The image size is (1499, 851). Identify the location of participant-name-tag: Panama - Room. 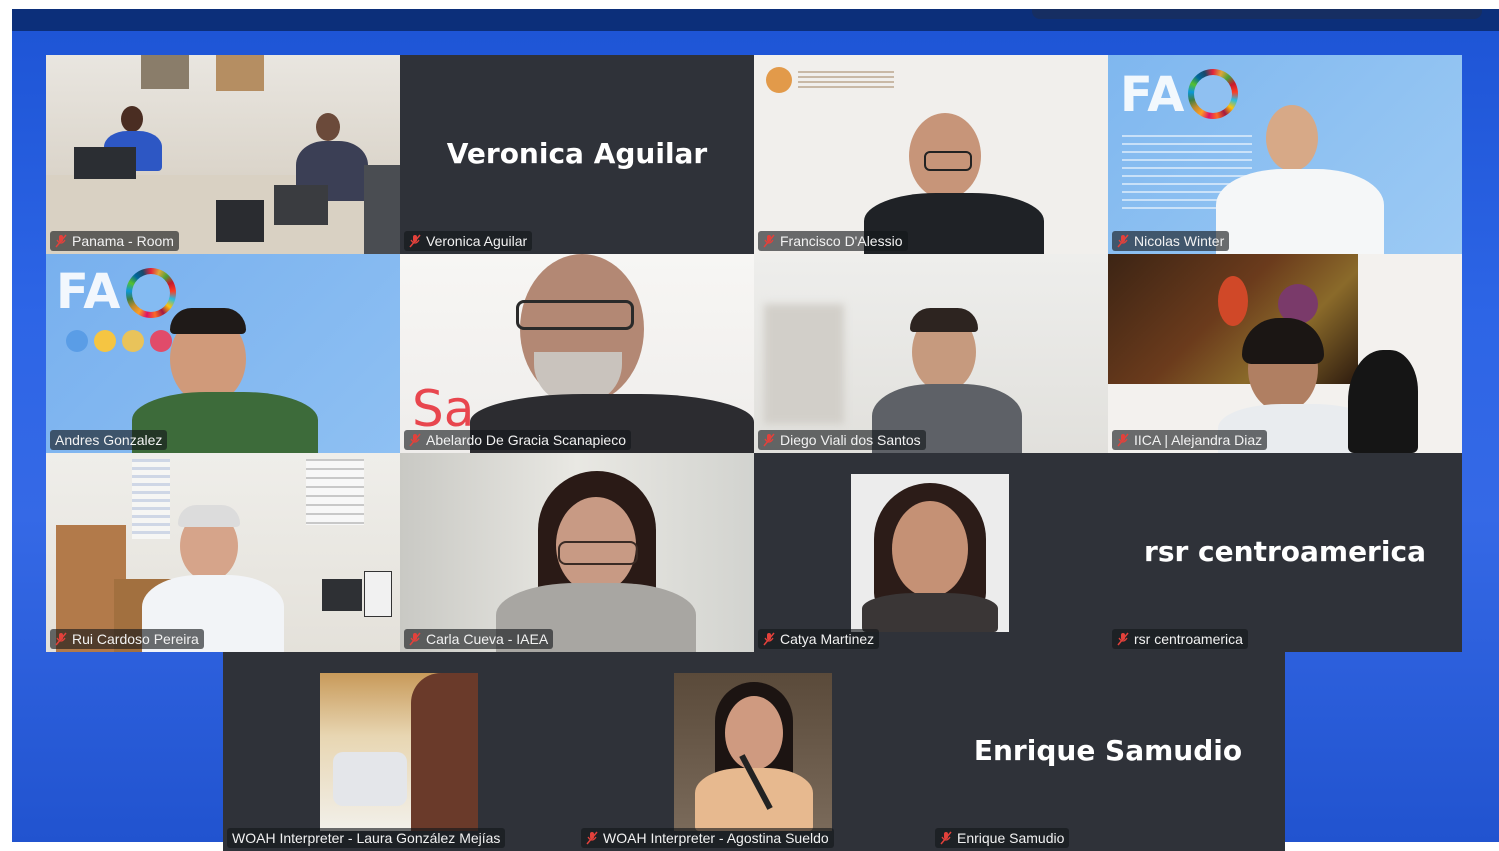
(114, 241).